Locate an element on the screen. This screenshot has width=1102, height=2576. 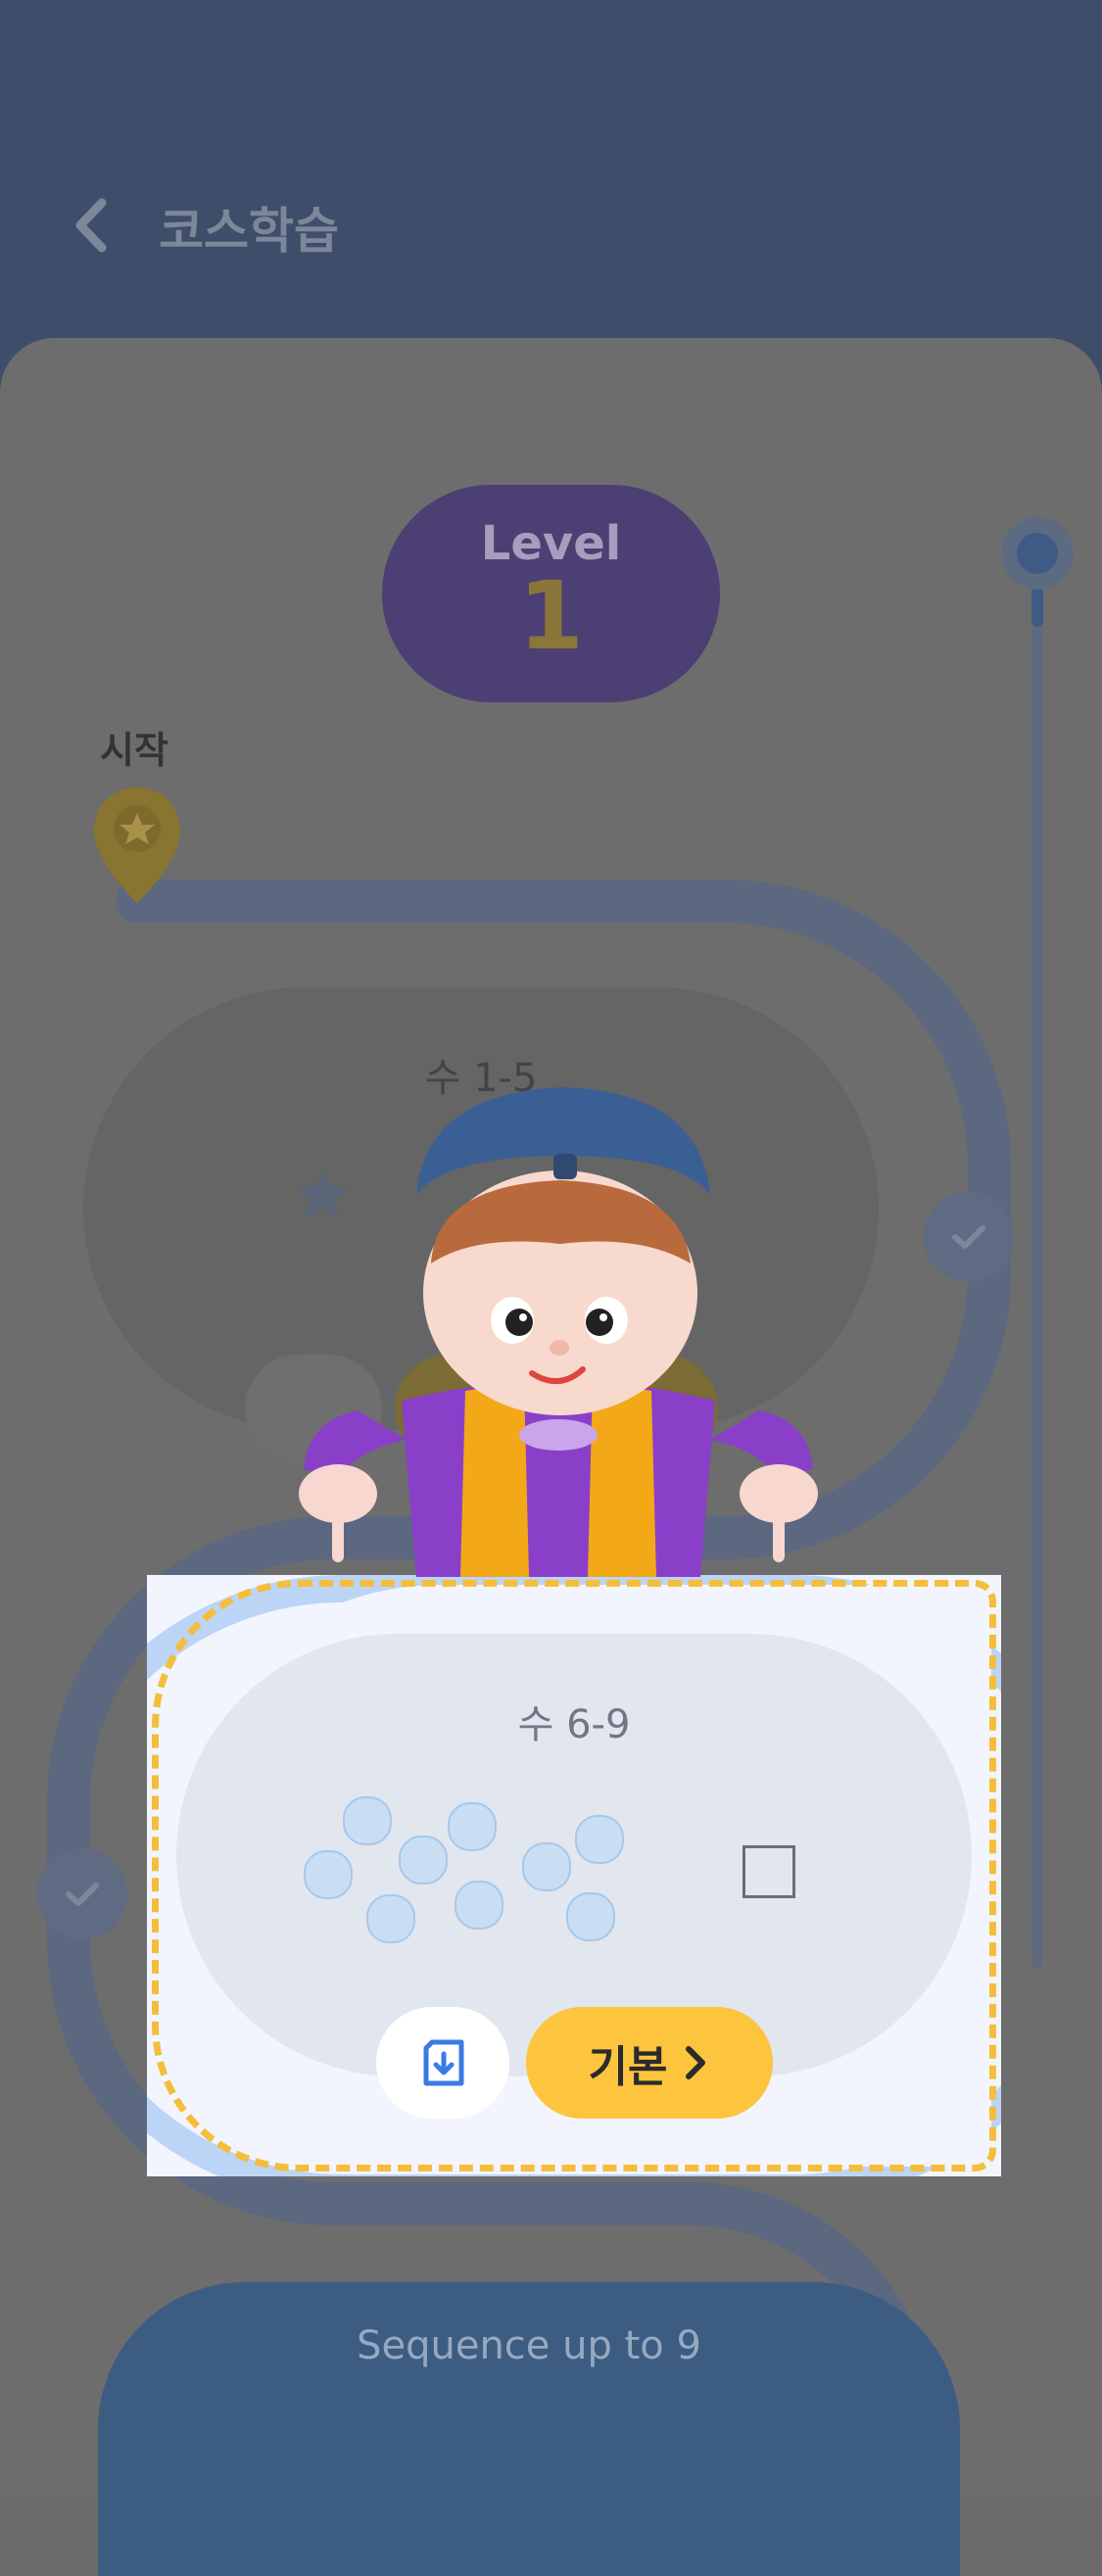
level-badge: Level 1 is located at coordinates (551, 594).